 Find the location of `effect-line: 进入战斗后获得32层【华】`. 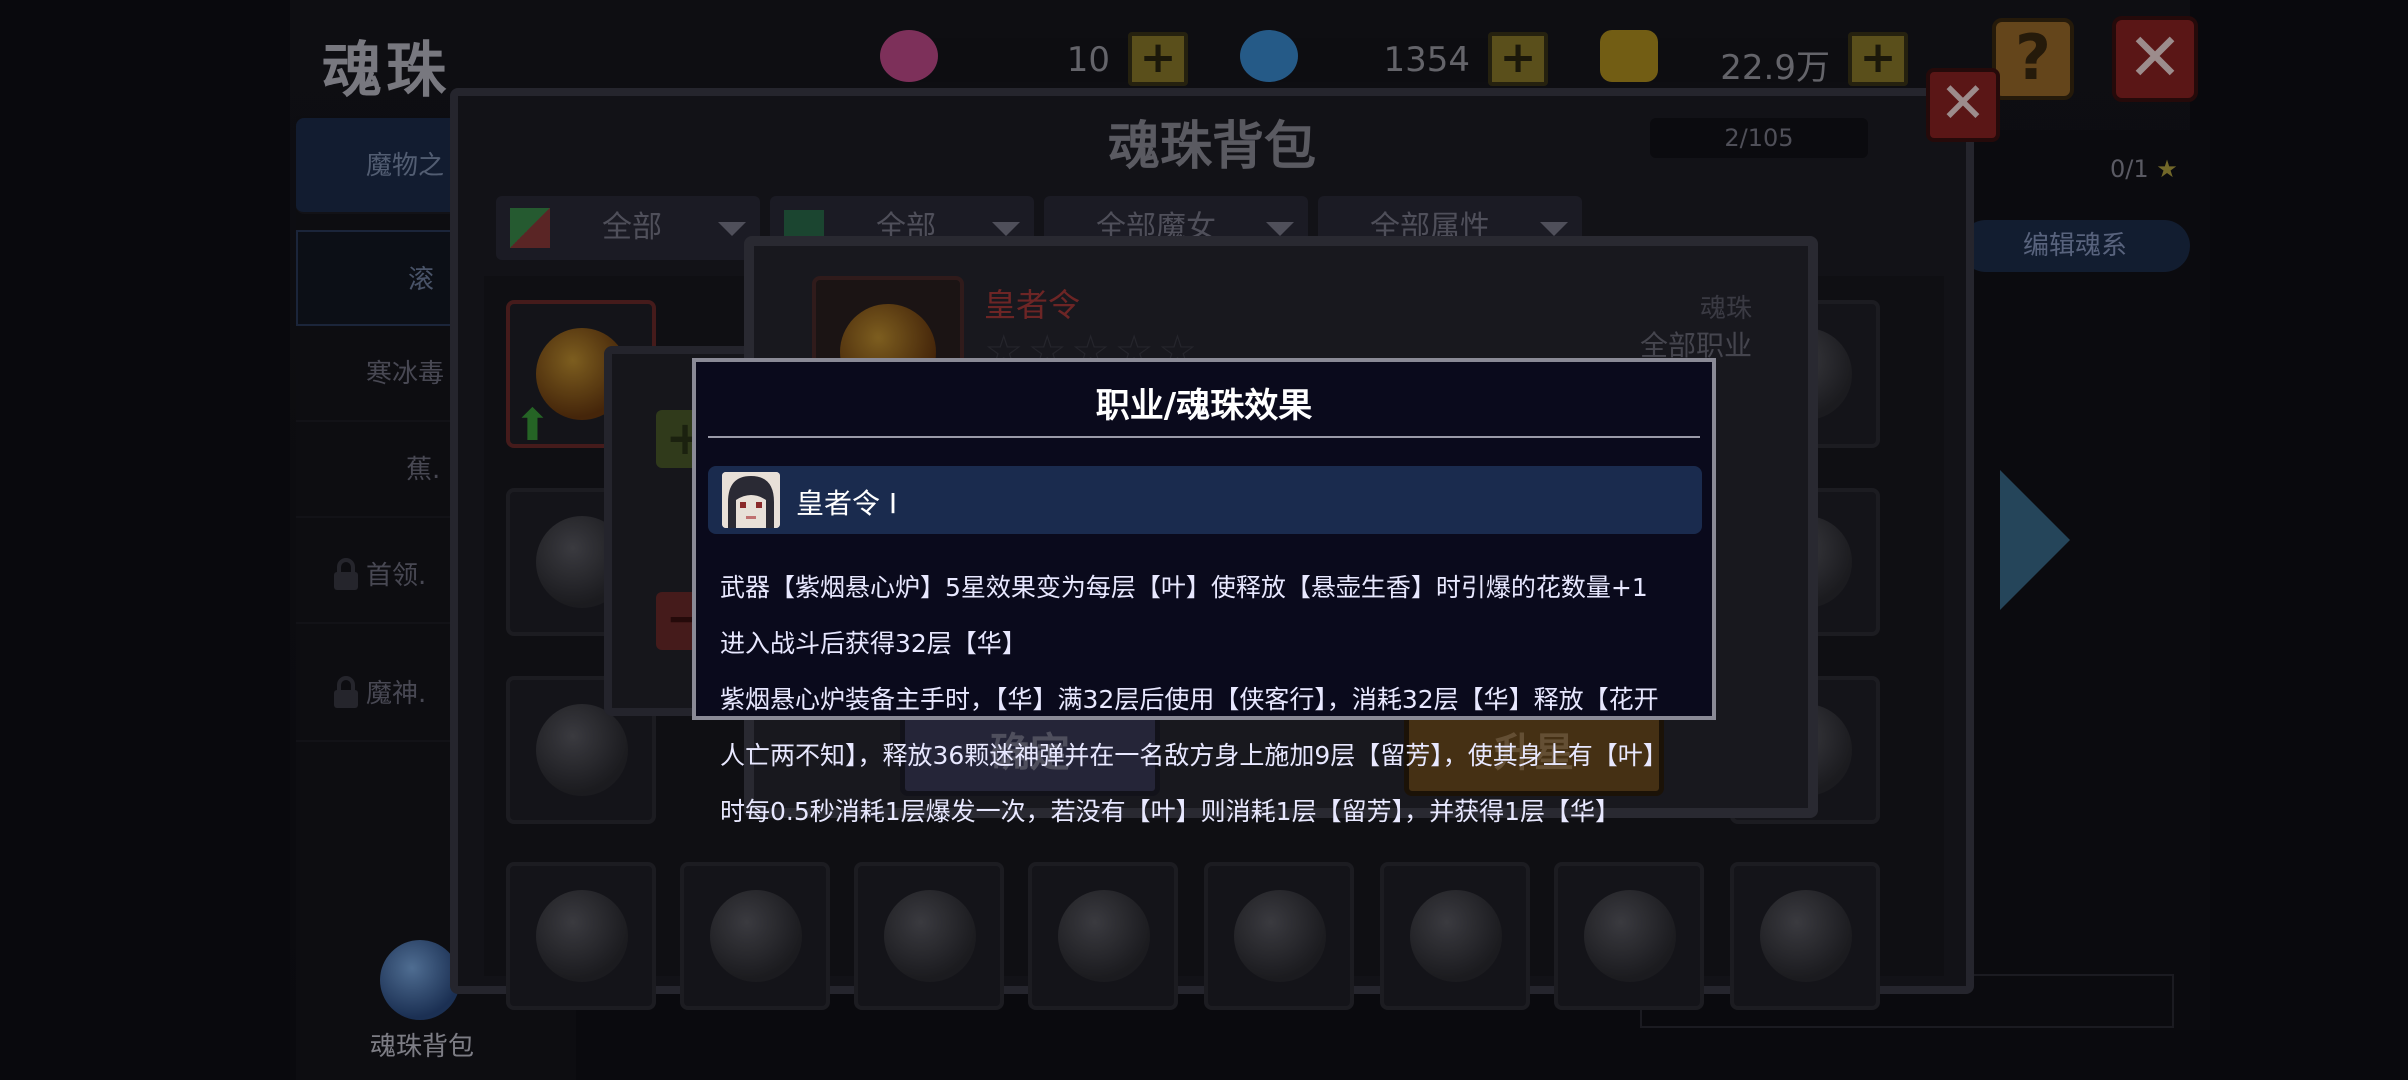

effect-line: 进入战斗后获得32层【华】 is located at coordinates (873, 643).